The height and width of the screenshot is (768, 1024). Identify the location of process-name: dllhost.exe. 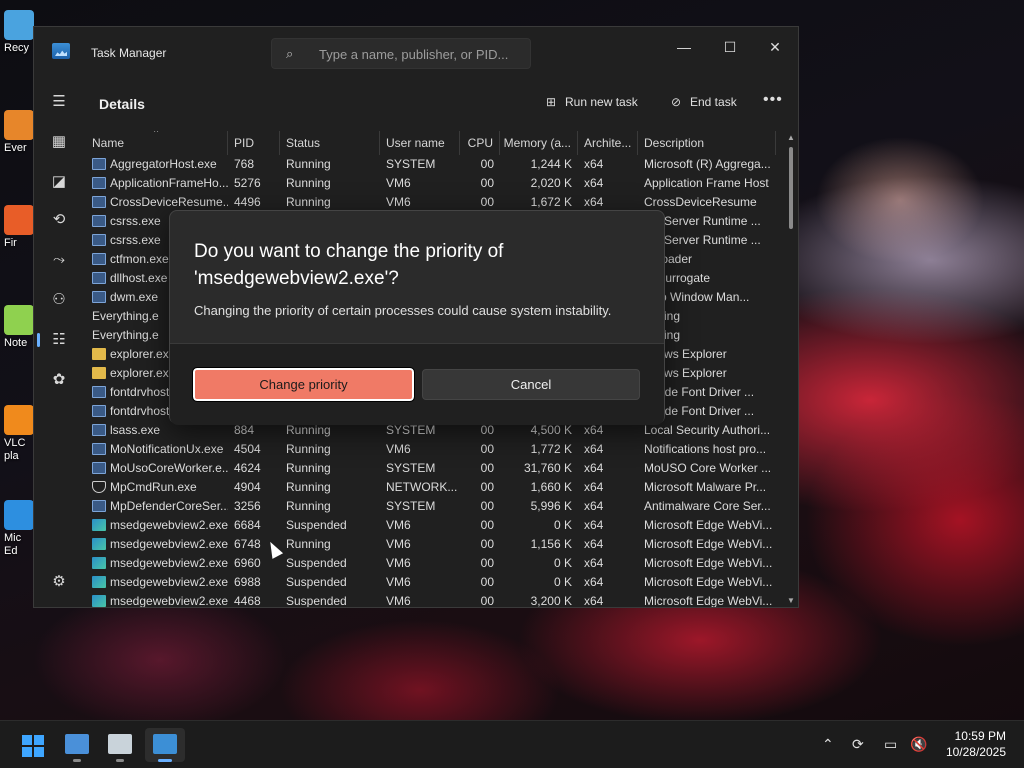
(139, 278).